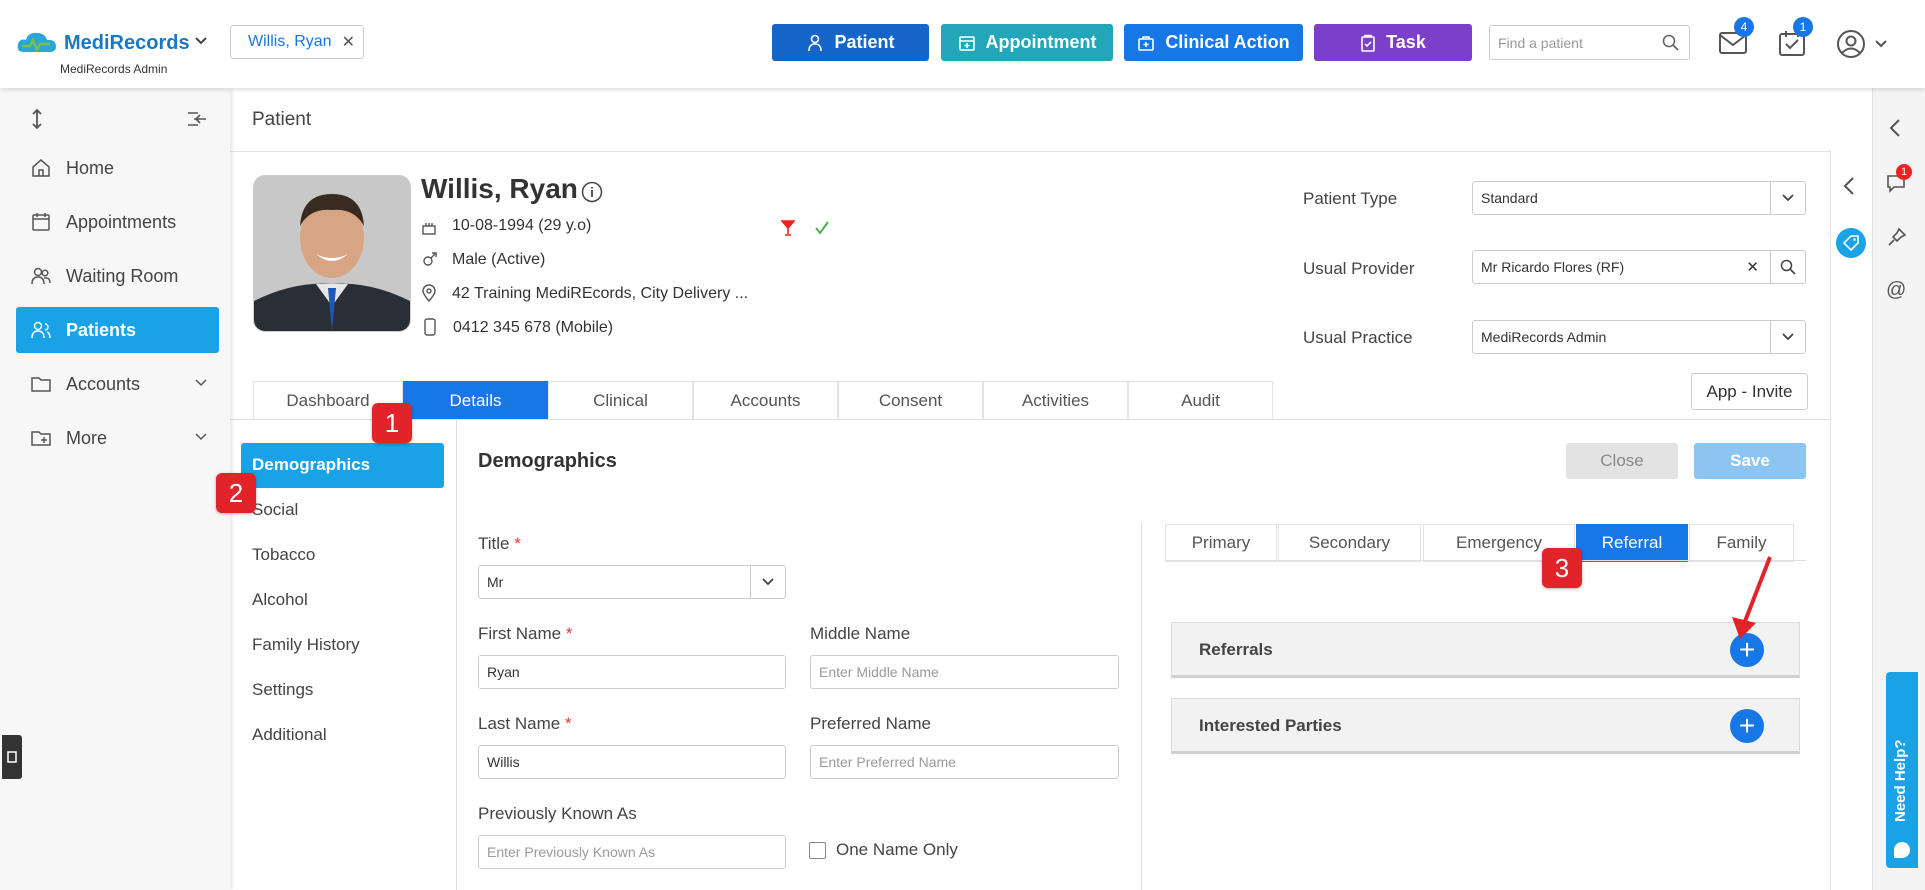 The height and width of the screenshot is (890, 1925). What do you see at coordinates (121, 221) in the screenshot?
I see `nav-appointments-label: Appointments` at bounding box center [121, 221].